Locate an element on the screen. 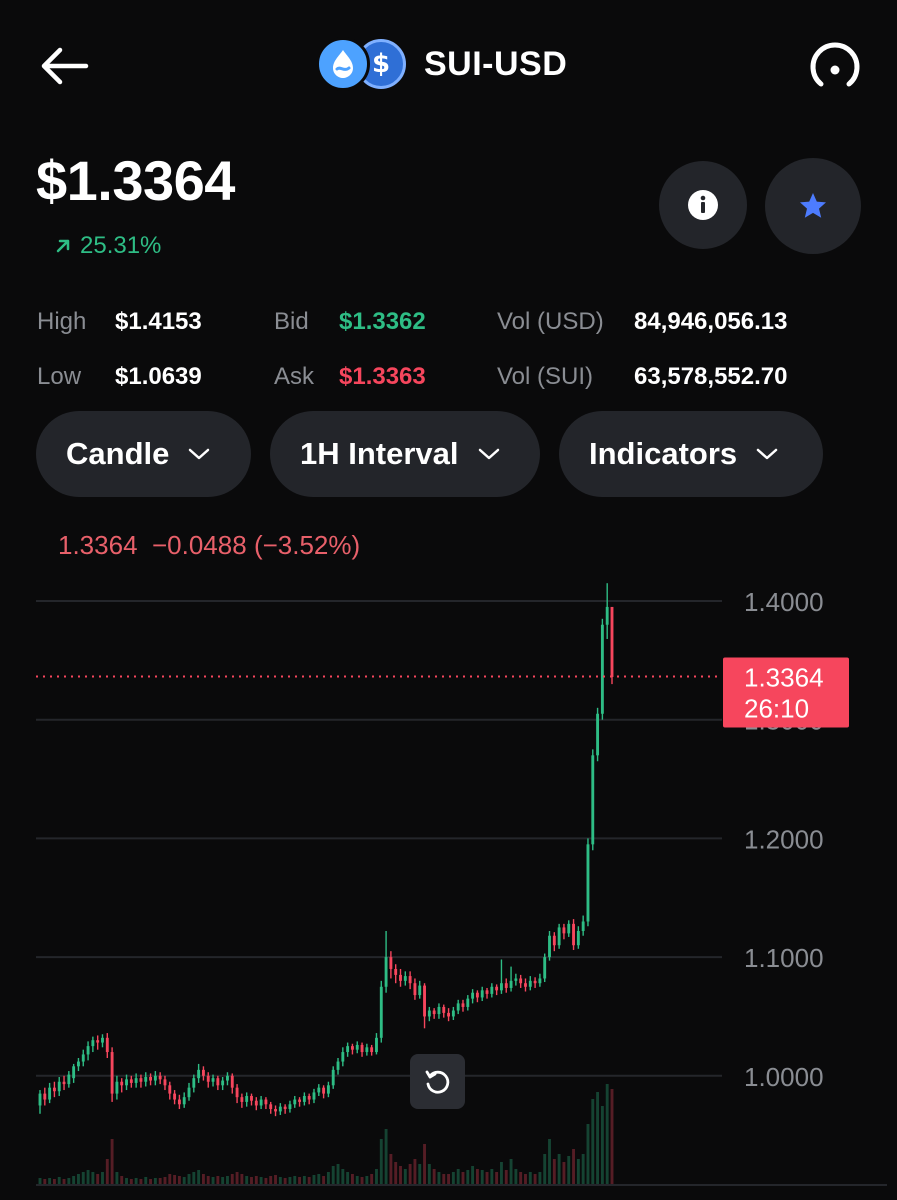 This screenshot has height=1200, width=897. favorite-button is located at coordinates (813, 206).